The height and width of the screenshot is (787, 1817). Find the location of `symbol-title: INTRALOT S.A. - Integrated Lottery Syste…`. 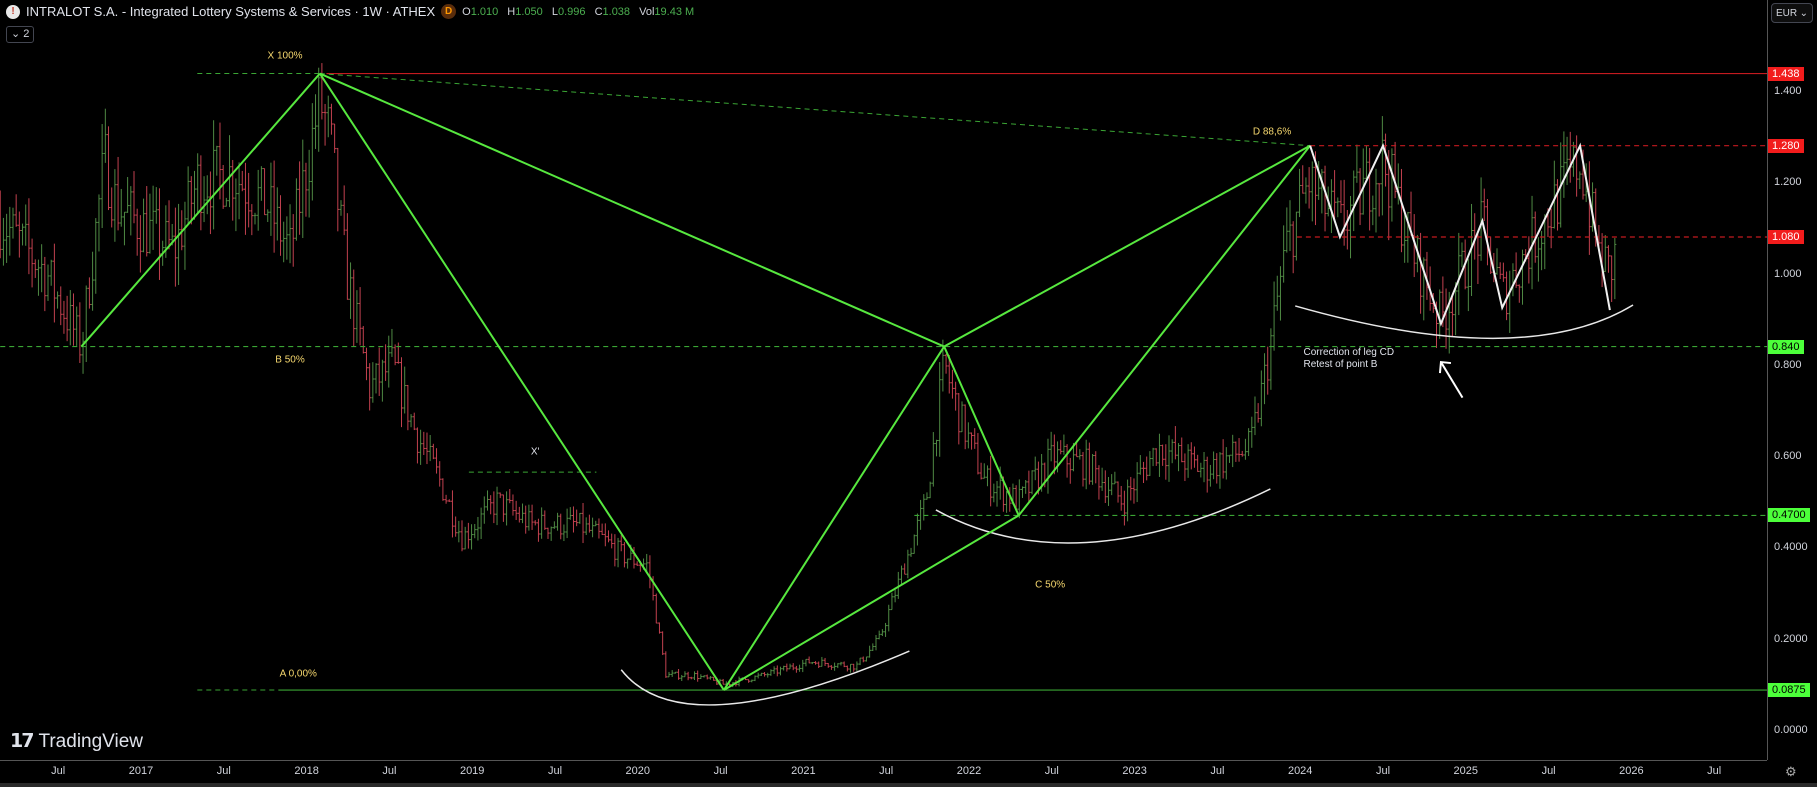

symbol-title: INTRALOT S.A. - Integrated Lottery Syste… is located at coordinates (230, 11).